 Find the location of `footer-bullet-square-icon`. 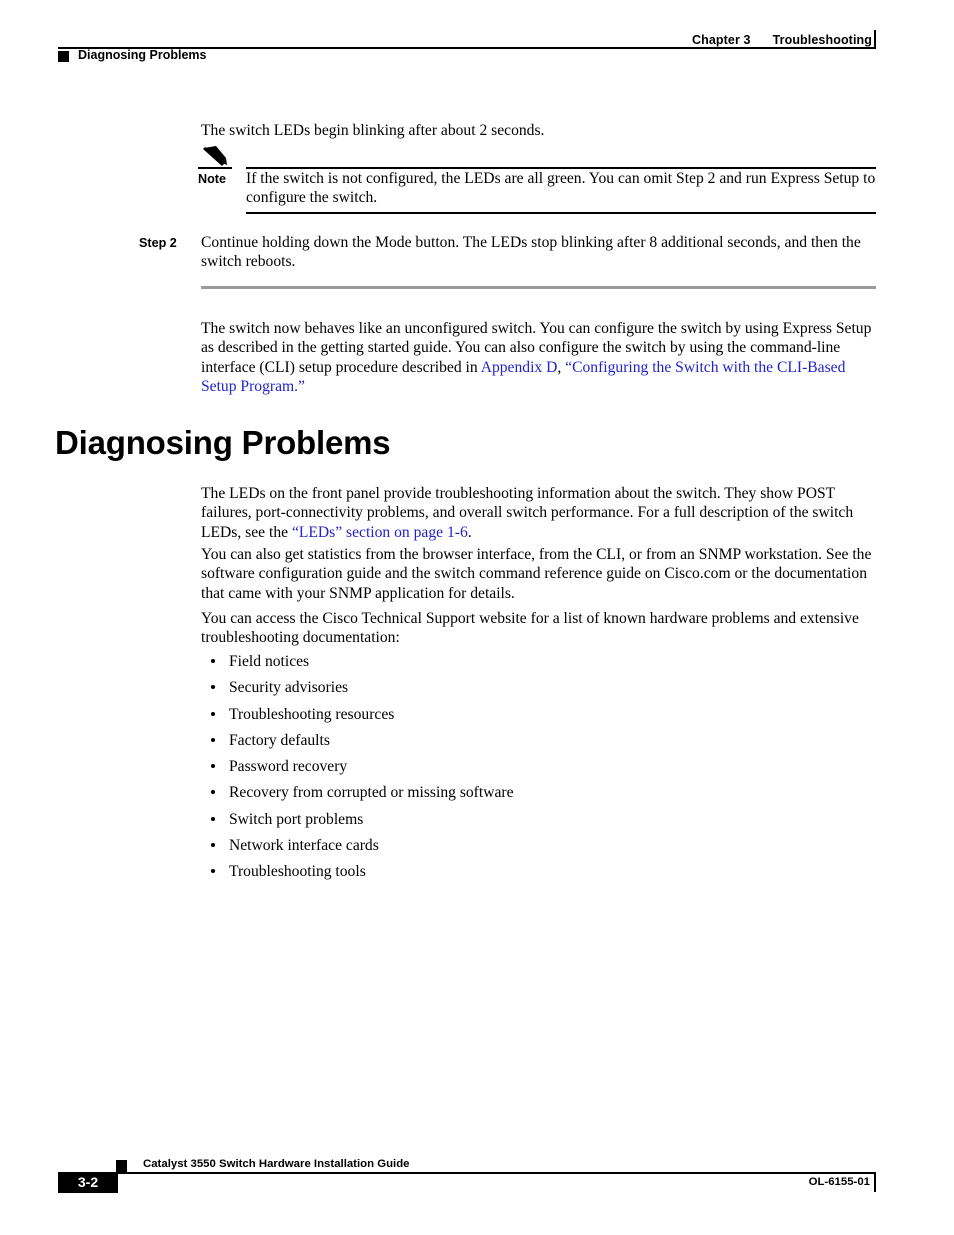

footer-bullet-square-icon is located at coordinates (121, 1166).